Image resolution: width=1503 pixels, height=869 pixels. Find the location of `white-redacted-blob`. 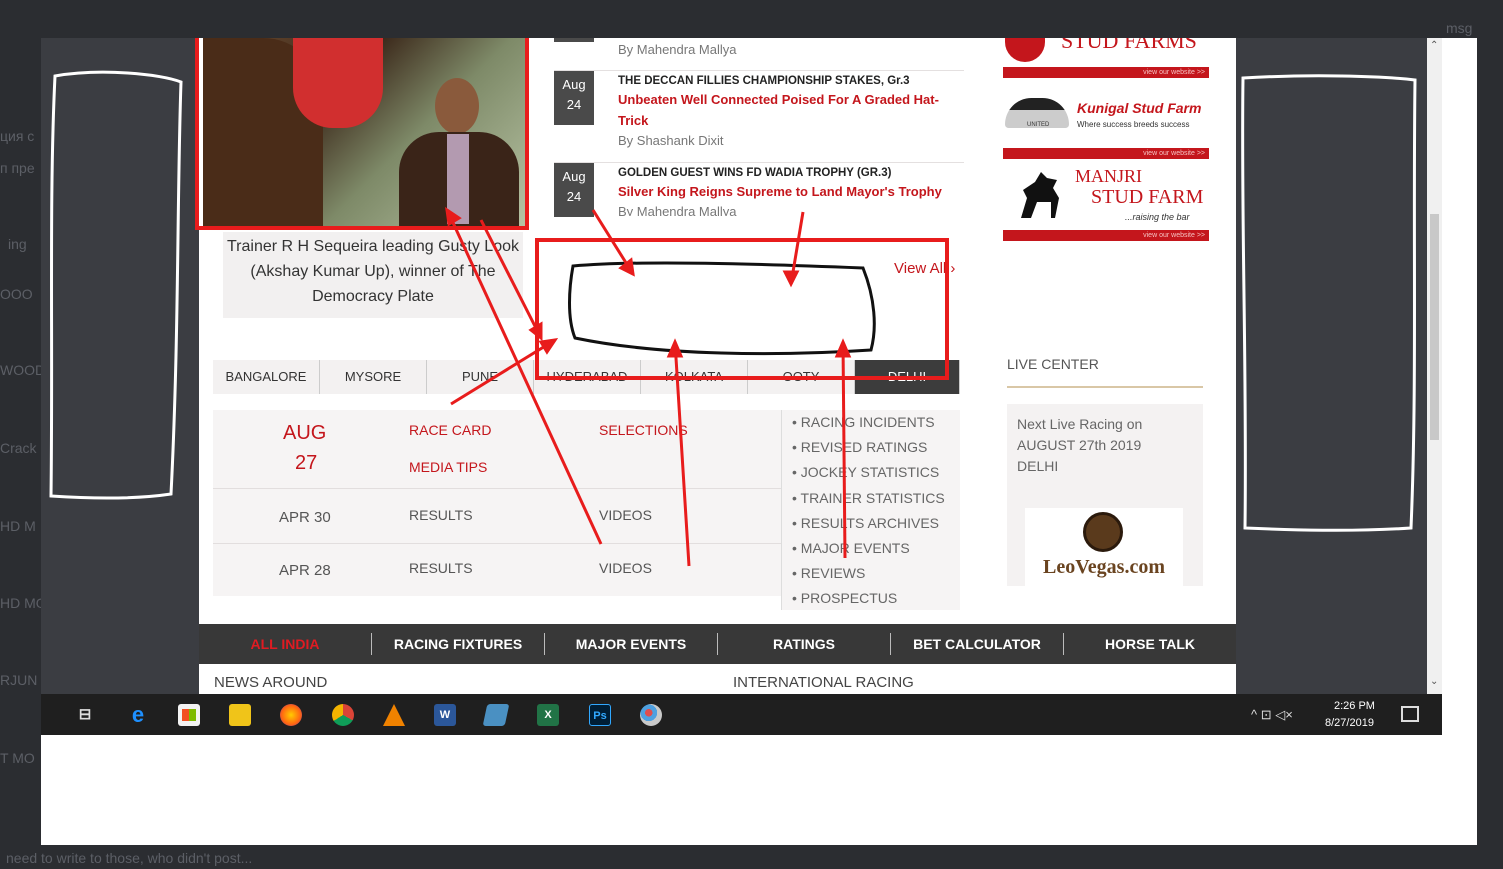

white-redacted-blob is located at coordinates (722, 308).